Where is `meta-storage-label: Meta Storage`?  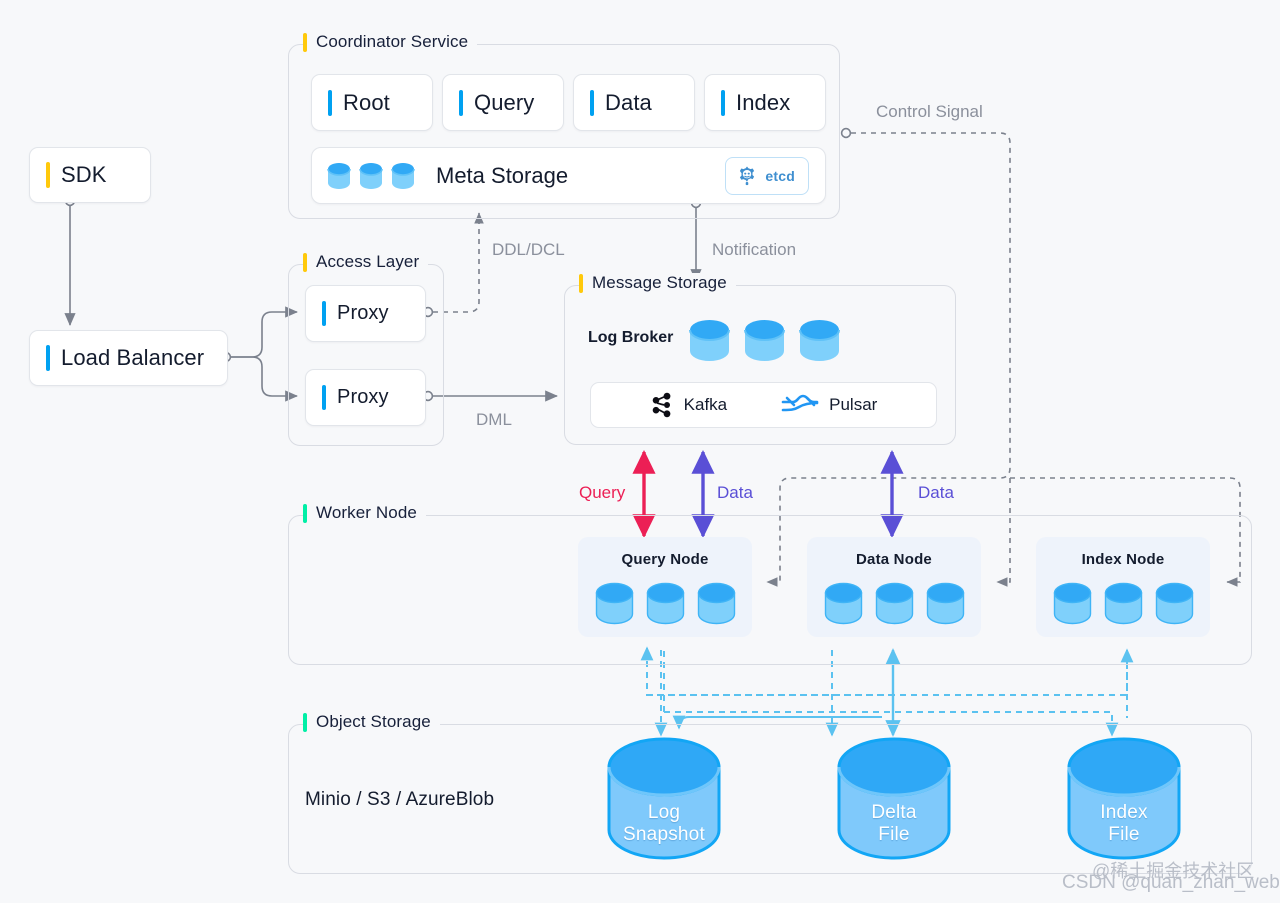 meta-storage-label: Meta Storage is located at coordinates (502, 175).